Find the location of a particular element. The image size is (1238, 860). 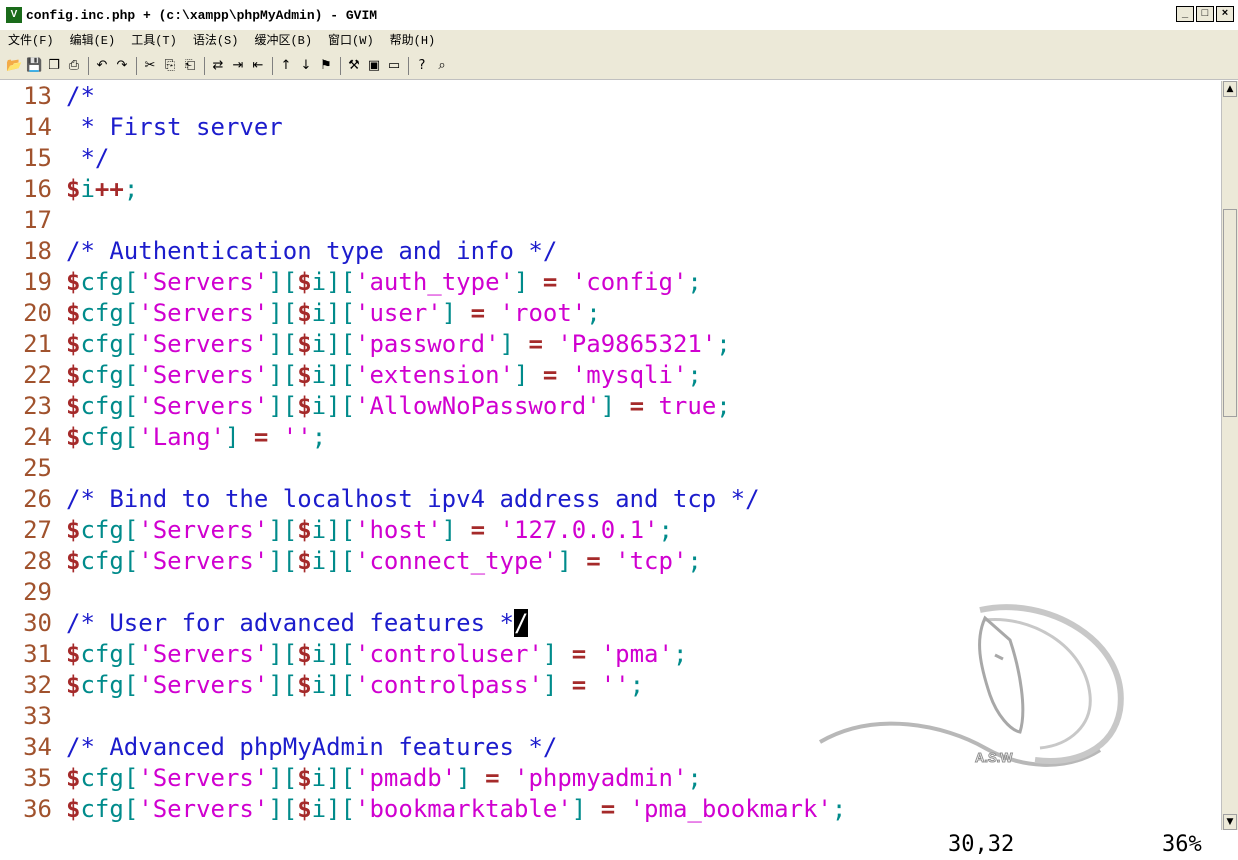

menu-help: 帮助(H) is located at coordinates (413, 41).